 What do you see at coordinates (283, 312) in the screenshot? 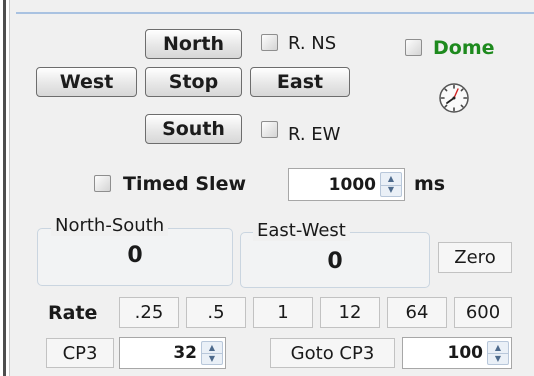
I see `rate-option: 1` at bounding box center [283, 312].